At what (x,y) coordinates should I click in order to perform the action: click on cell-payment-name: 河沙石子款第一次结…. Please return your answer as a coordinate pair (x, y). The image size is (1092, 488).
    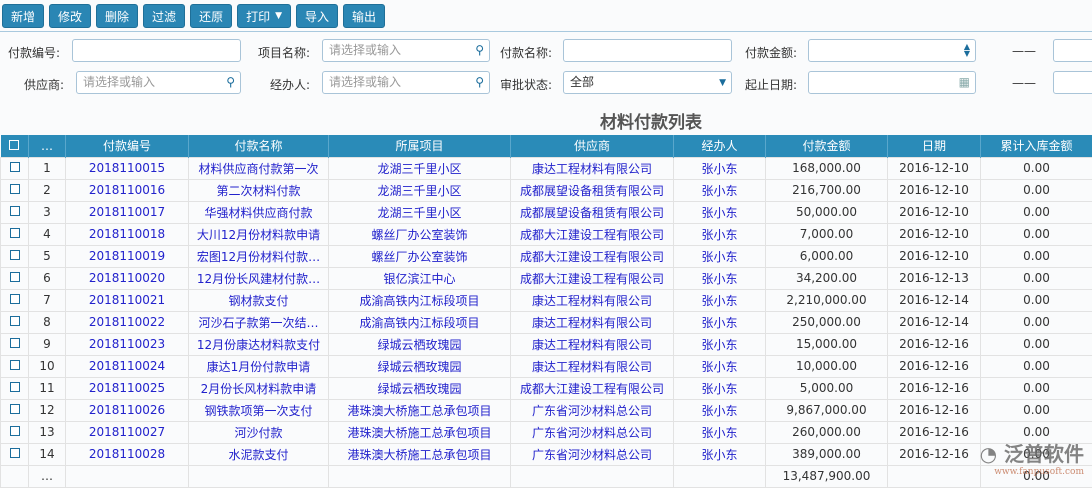
    Looking at the image, I should click on (259, 322).